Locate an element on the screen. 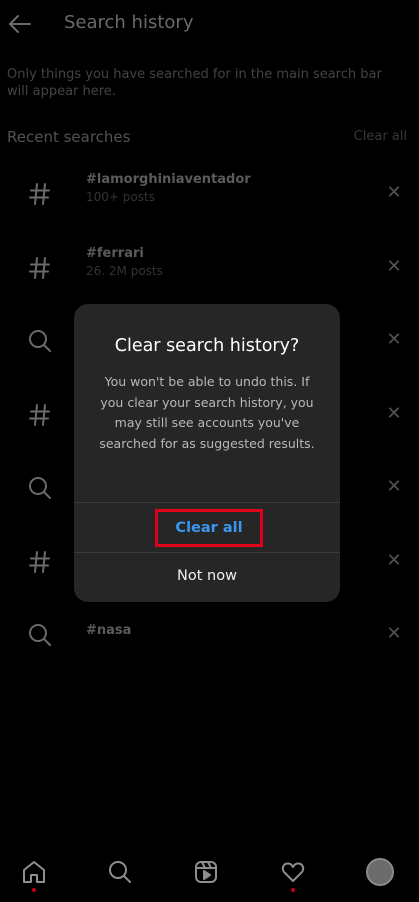 The width and height of the screenshot is (419, 902). bottom-navigation is located at coordinates (209, 874).